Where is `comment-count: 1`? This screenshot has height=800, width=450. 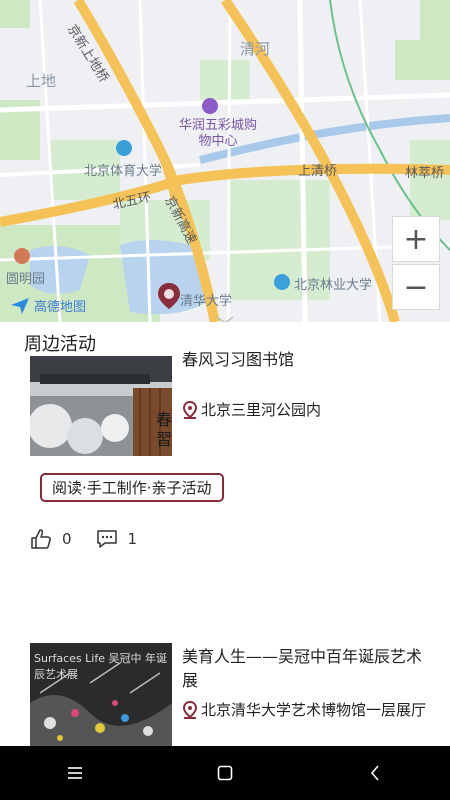 comment-count: 1 is located at coordinates (132, 539).